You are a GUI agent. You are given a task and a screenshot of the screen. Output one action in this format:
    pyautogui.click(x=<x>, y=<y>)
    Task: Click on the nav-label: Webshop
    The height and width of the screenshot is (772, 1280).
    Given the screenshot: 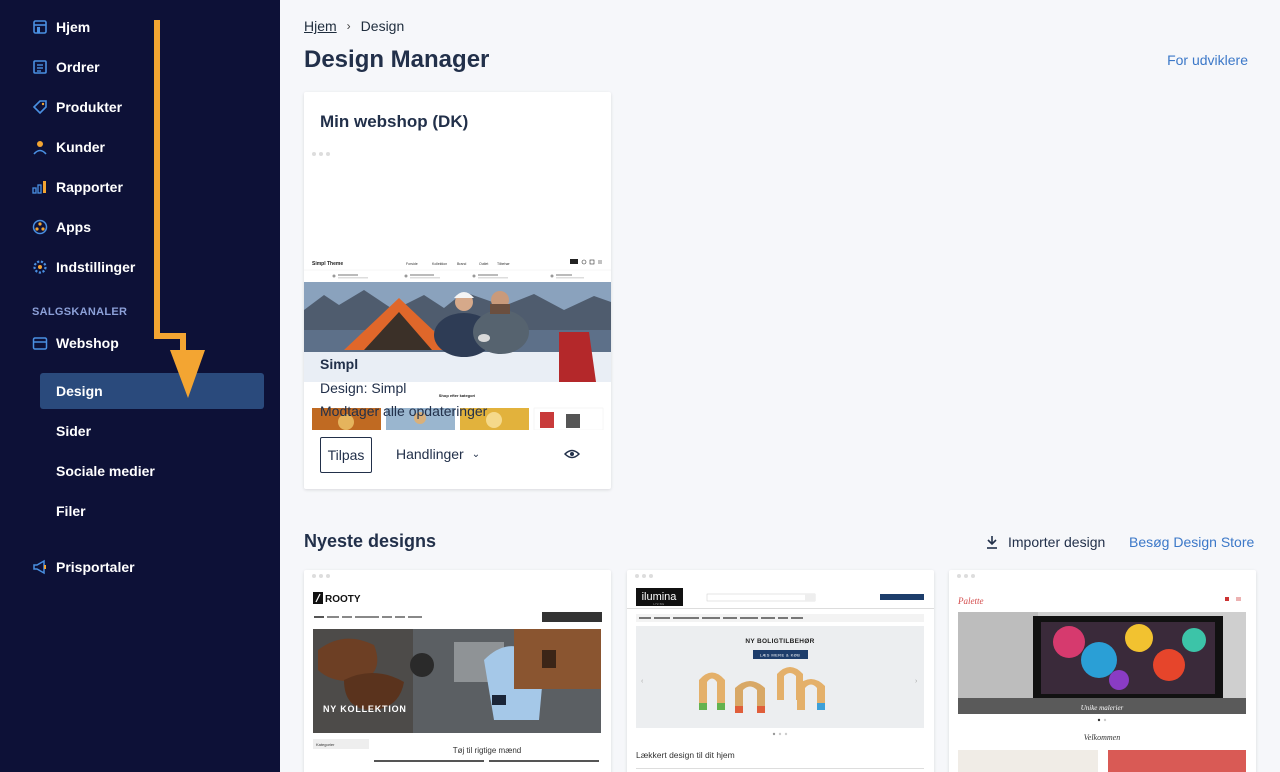 What is the action you would take?
    pyautogui.click(x=87, y=343)
    